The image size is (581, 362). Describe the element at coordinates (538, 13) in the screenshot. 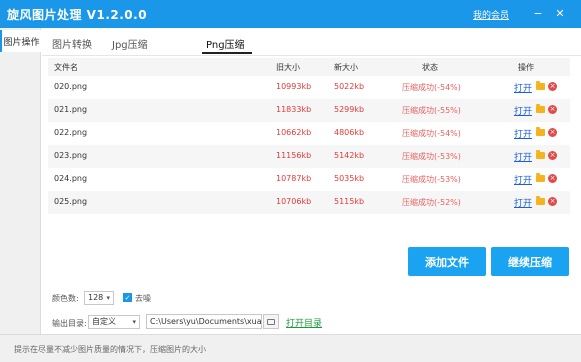

I see `minimize-button: −` at that location.